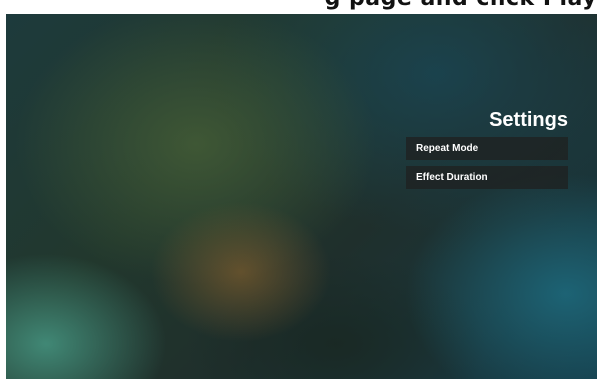 The image size is (603, 379). Describe the element at coordinates (447, 148) in the screenshot. I see `menu-item-label: Repeat Mode` at that location.